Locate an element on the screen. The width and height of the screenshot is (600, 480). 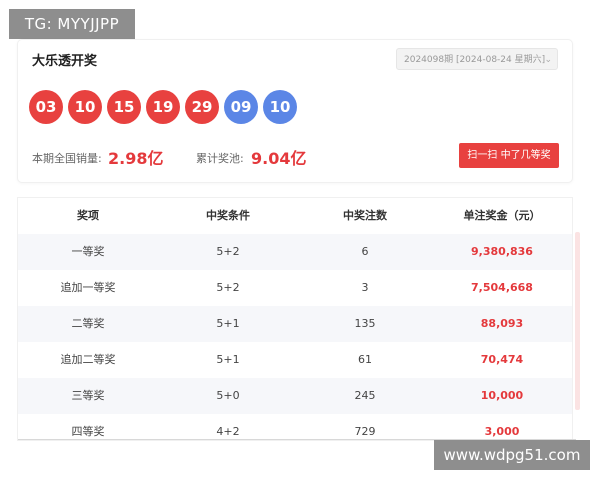
tg-watermark-label: TG: MYYJJPP is located at coordinates (72, 24).